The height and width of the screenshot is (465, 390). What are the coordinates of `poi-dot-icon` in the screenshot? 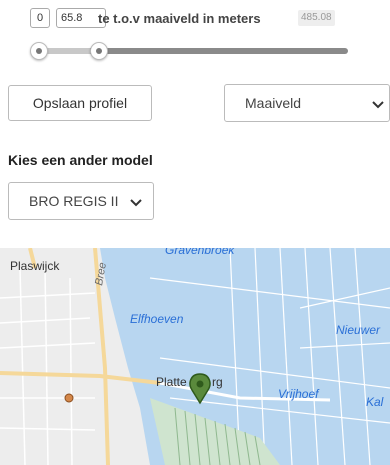 It's located at (69, 398).